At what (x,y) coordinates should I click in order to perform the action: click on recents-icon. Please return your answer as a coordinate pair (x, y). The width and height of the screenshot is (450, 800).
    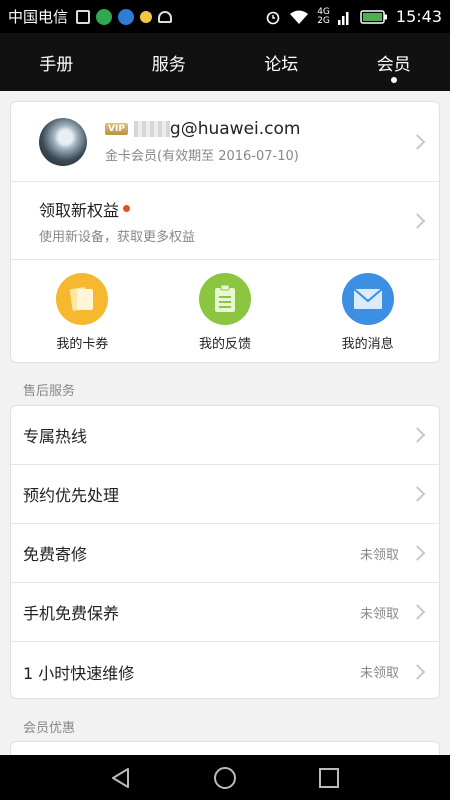
    Looking at the image, I should click on (329, 778).